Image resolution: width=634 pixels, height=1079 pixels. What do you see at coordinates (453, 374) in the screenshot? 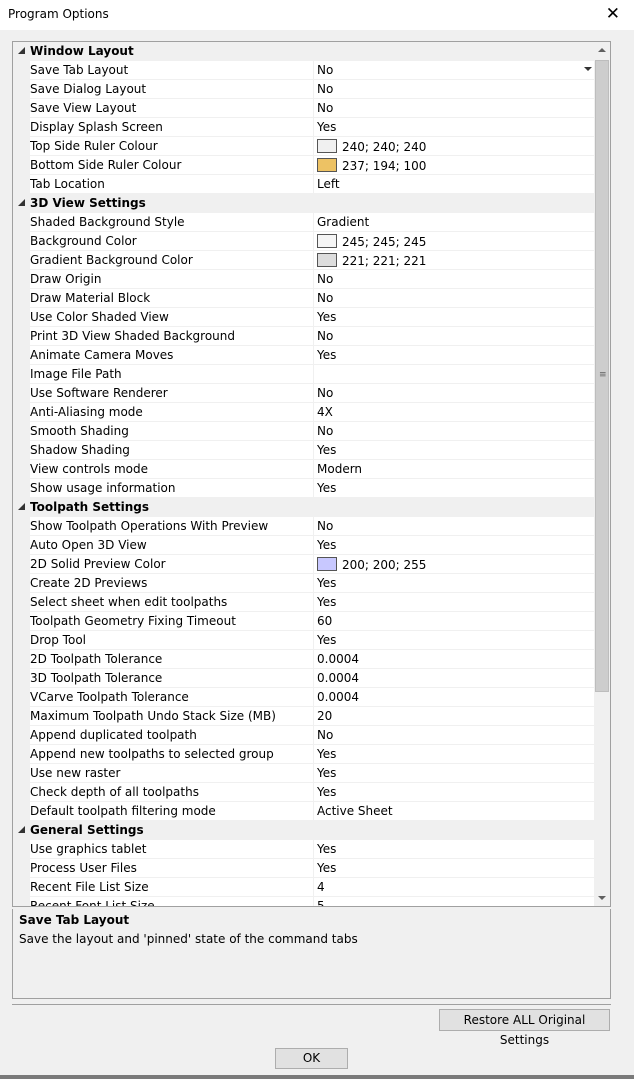
I see `property-value` at bounding box center [453, 374].